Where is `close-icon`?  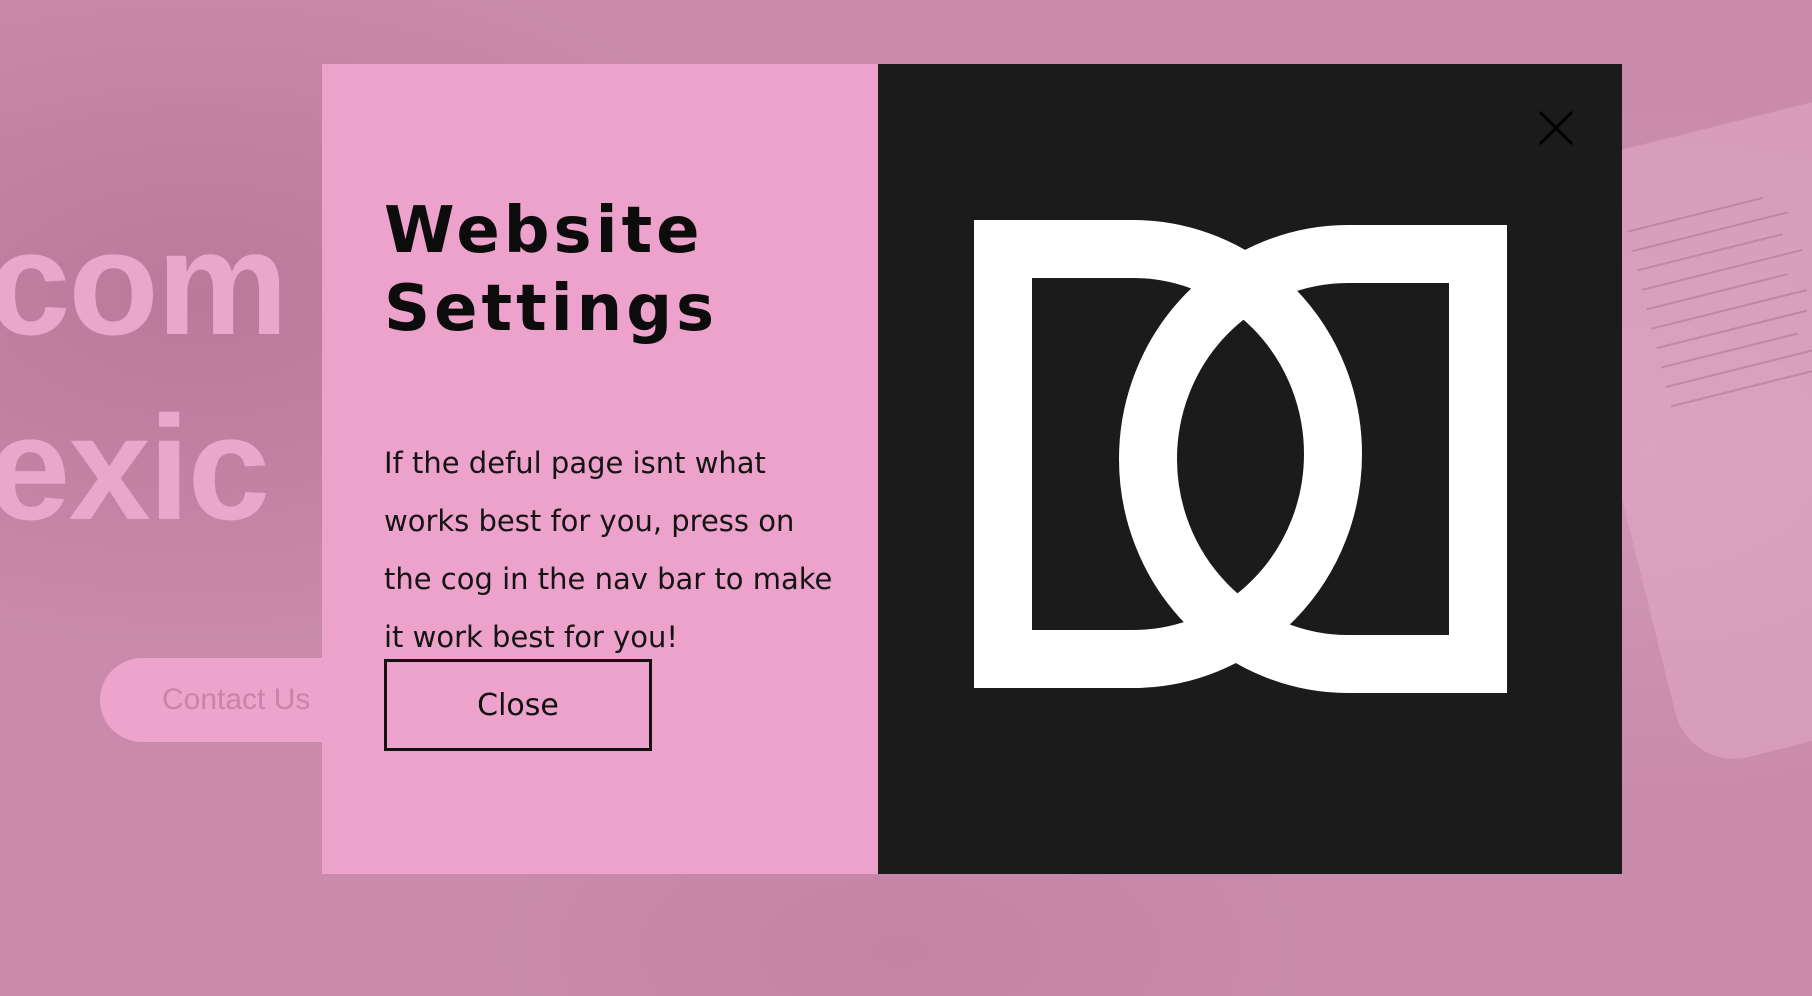 close-icon is located at coordinates (1556, 128).